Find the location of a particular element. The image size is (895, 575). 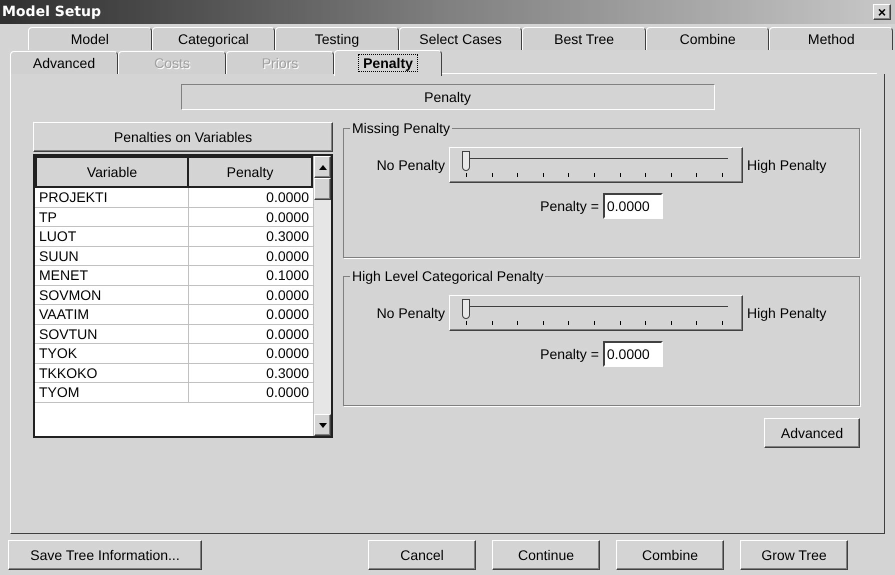

scroll-down-button is located at coordinates (322, 425).